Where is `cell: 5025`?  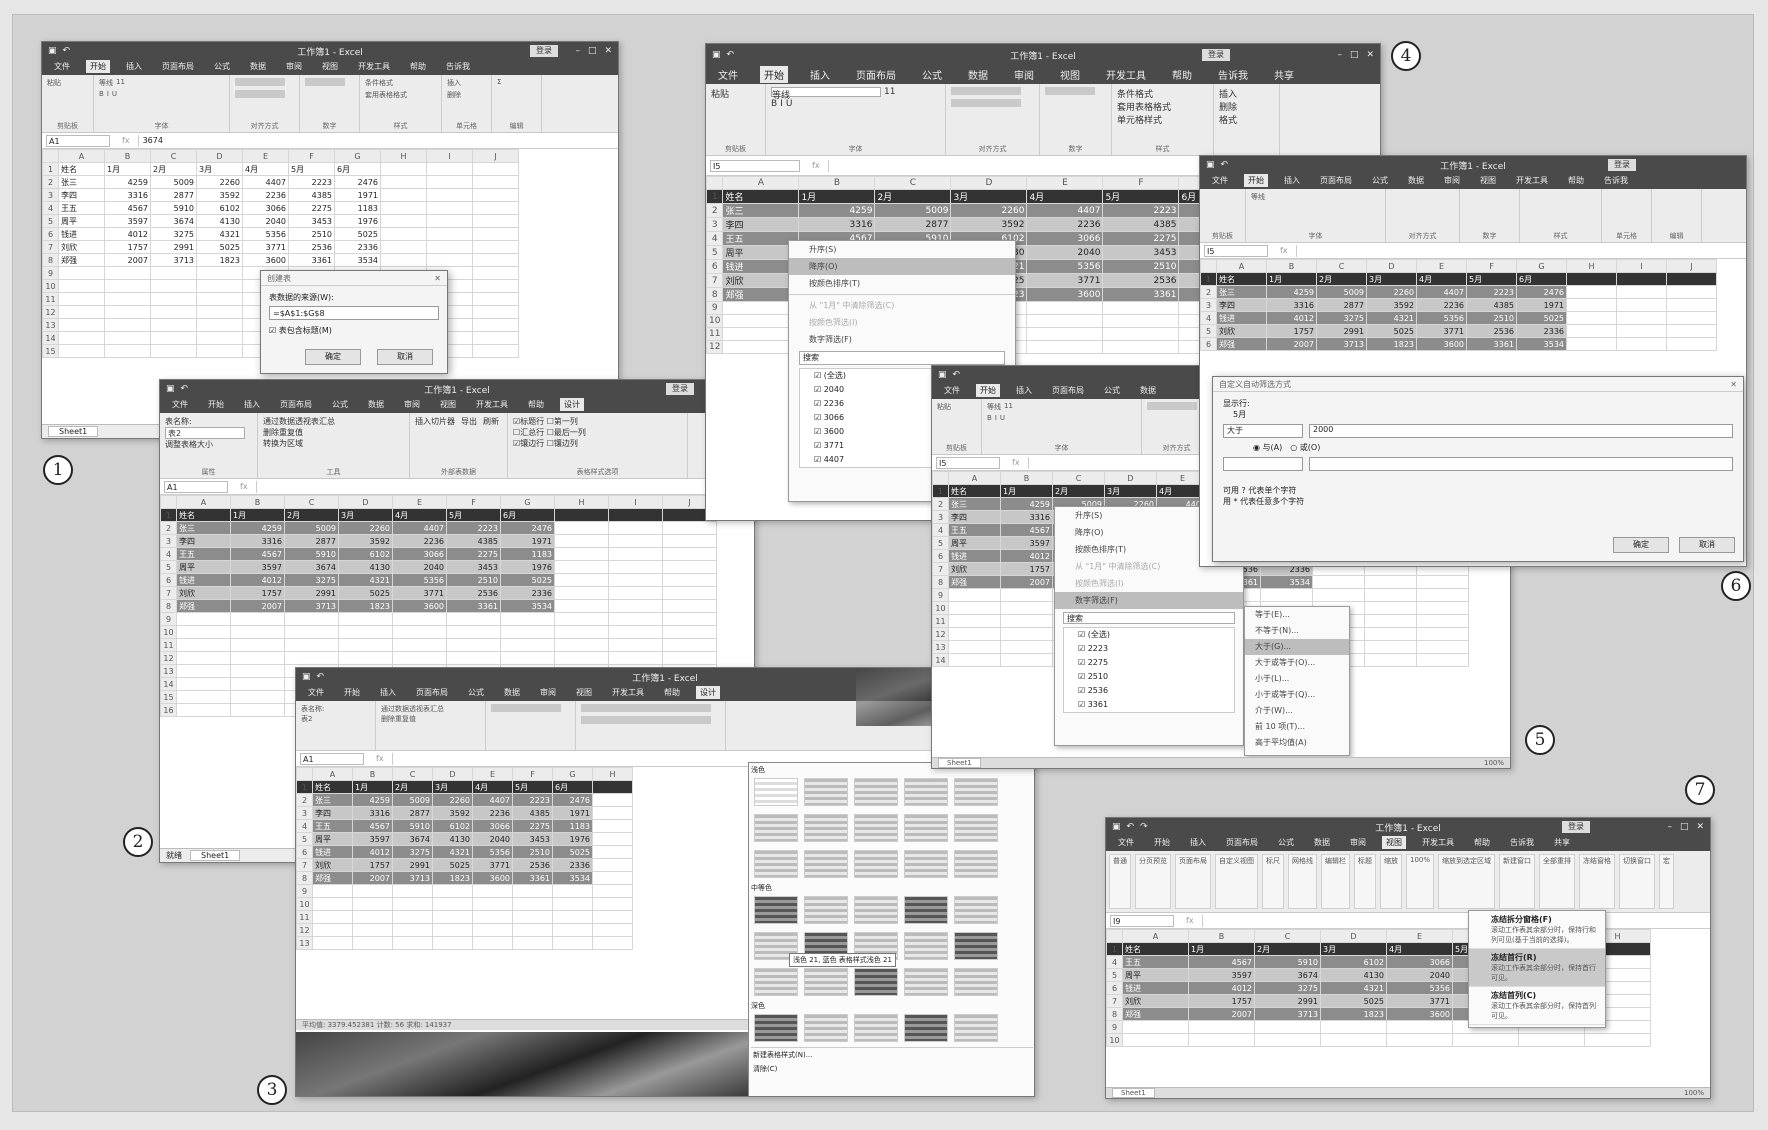
cell: 5025 is located at coordinates (1541, 318).